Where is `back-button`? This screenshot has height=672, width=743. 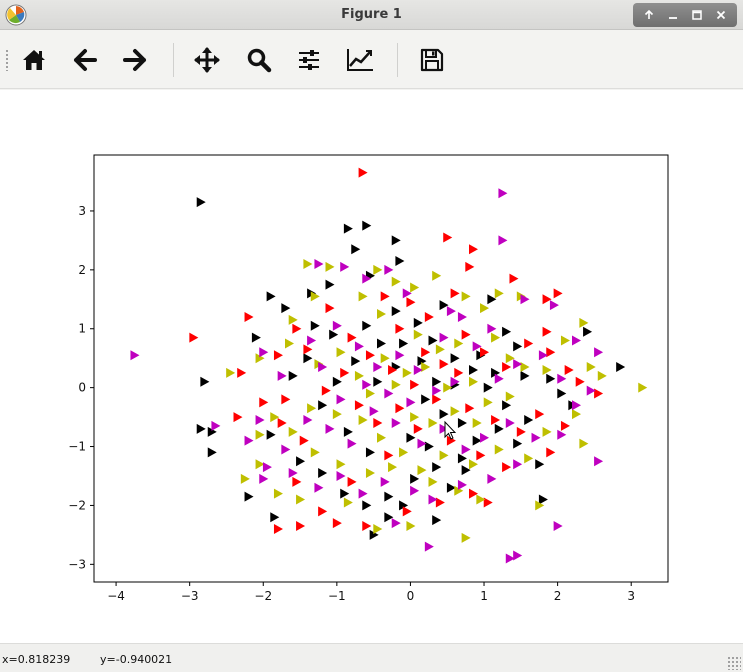 back-button is located at coordinates (85, 60).